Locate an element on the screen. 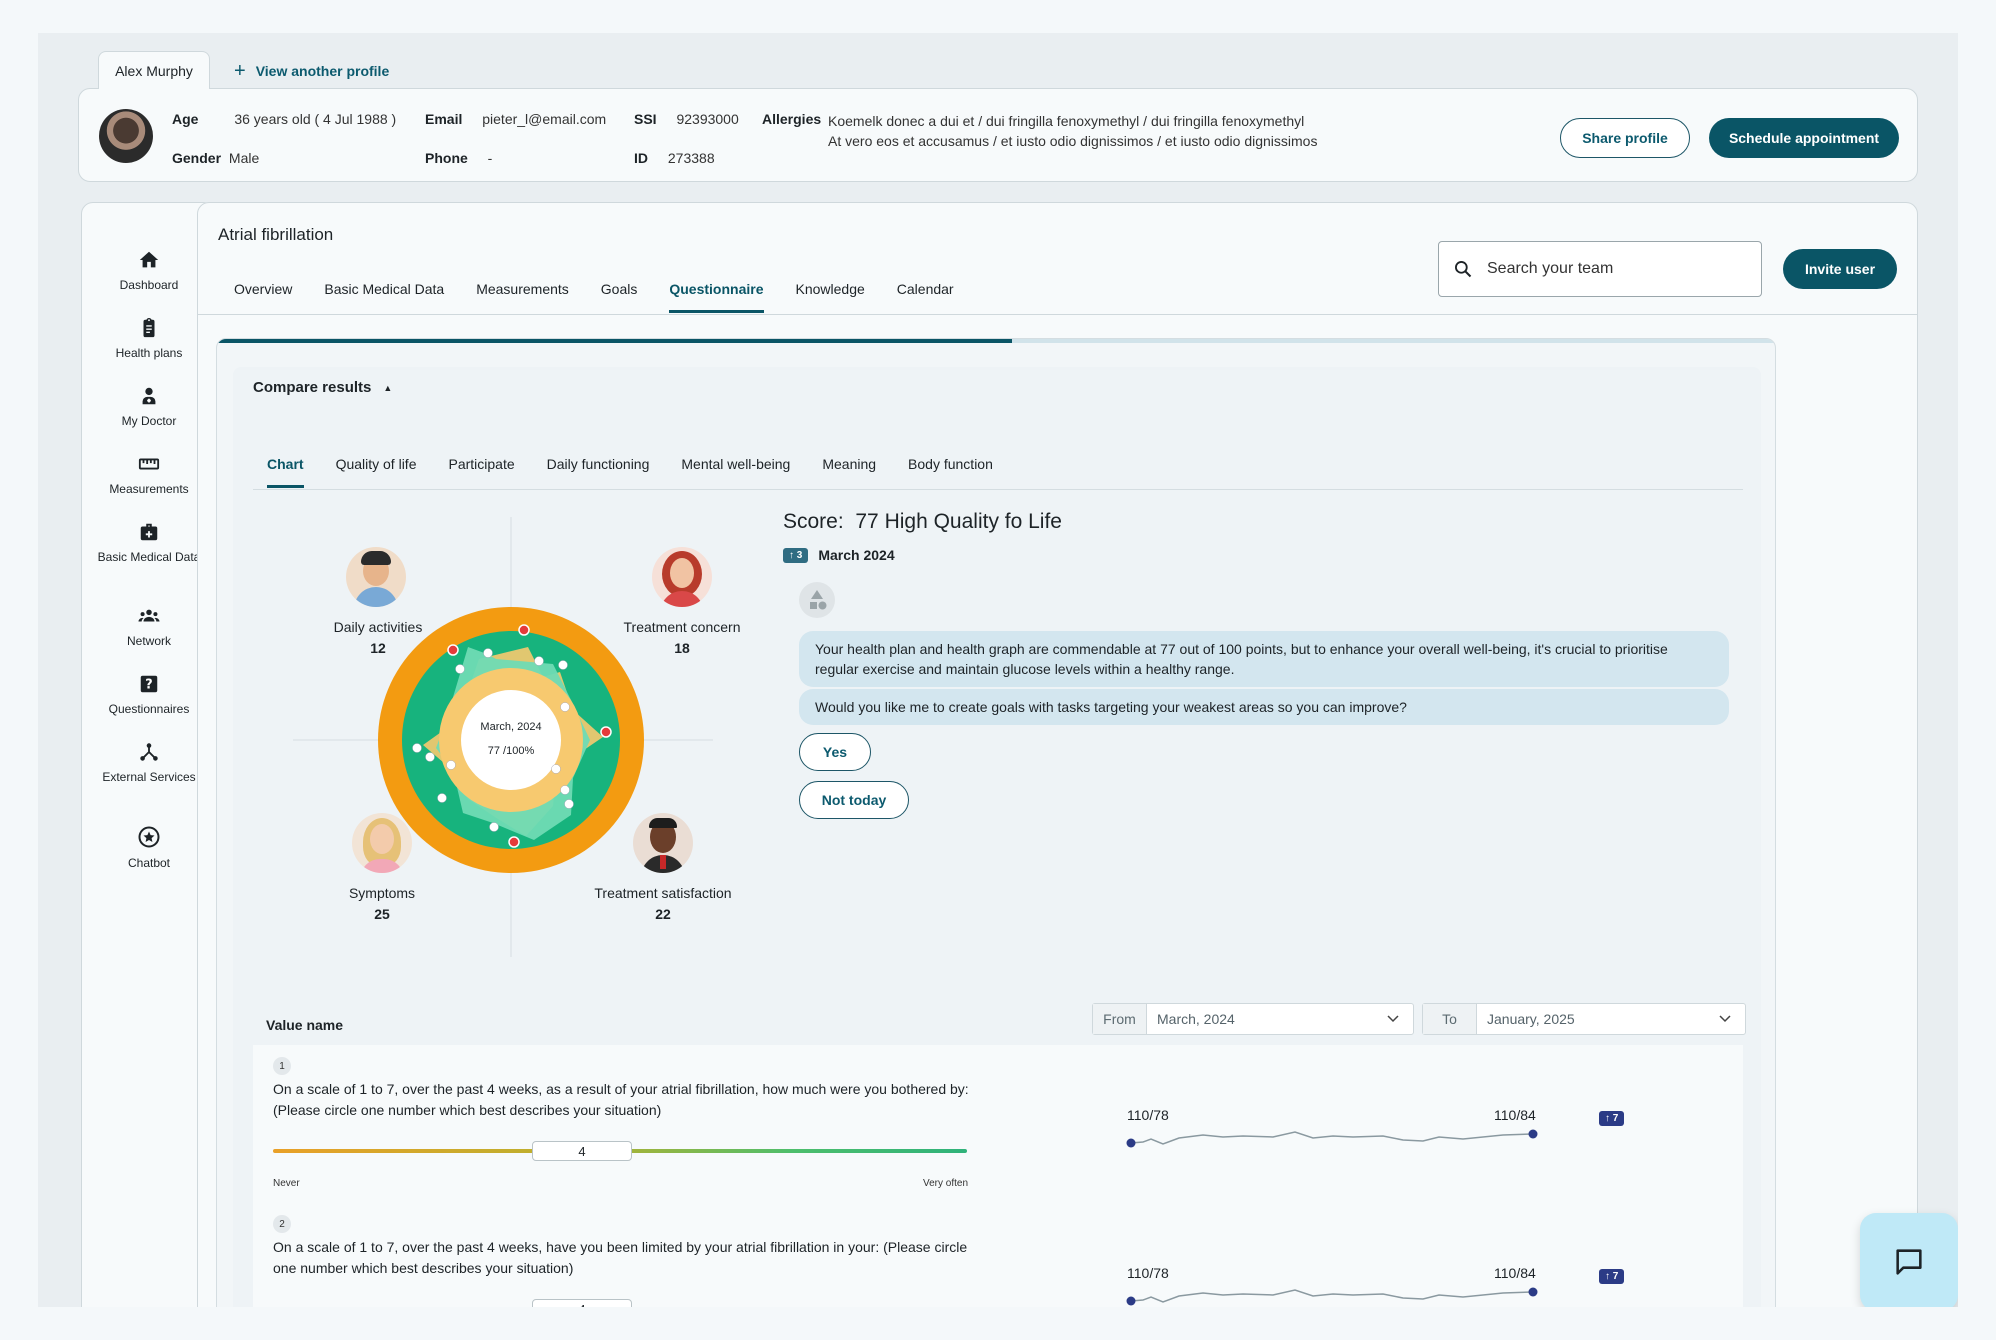  trend-start-value: 110/78 is located at coordinates (1148, 1115).